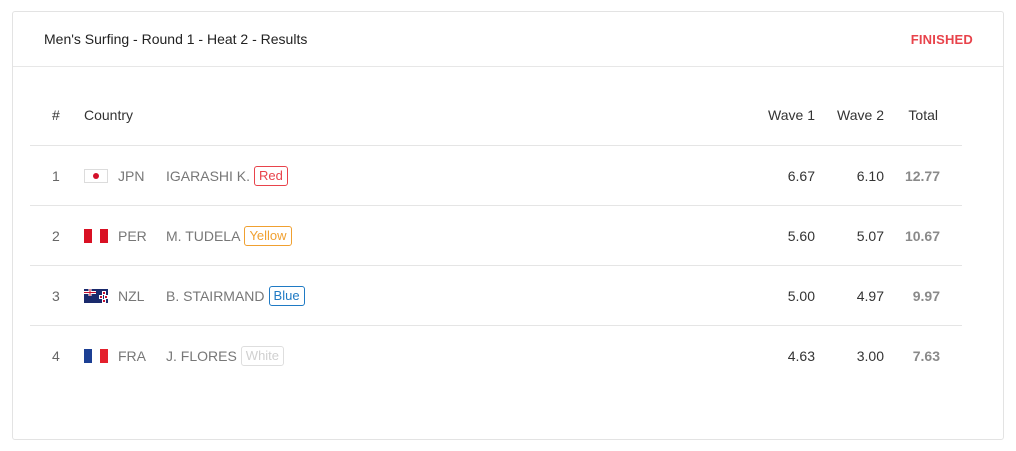 The width and height of the screenshot is (1016, 451). Describe the element at coordinates (870, 235) in the screenshot. I see `wave2-score: 5.07` at that location.